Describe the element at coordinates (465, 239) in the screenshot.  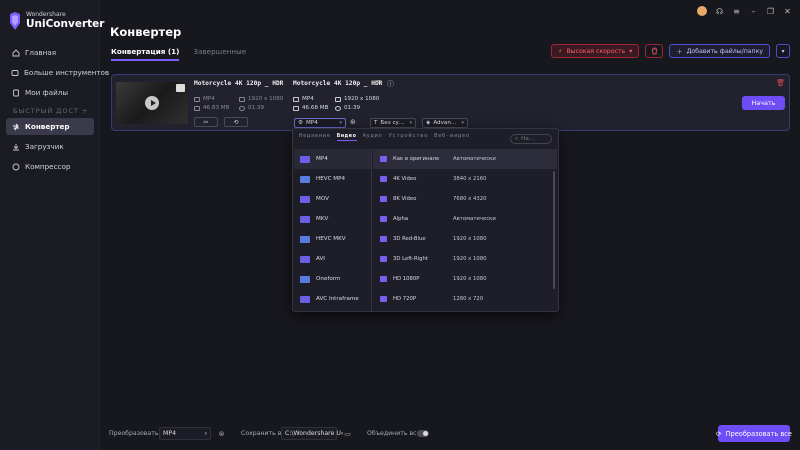
I see `preset-item: 3D Red-Blue 1920 x 1080` at that location.